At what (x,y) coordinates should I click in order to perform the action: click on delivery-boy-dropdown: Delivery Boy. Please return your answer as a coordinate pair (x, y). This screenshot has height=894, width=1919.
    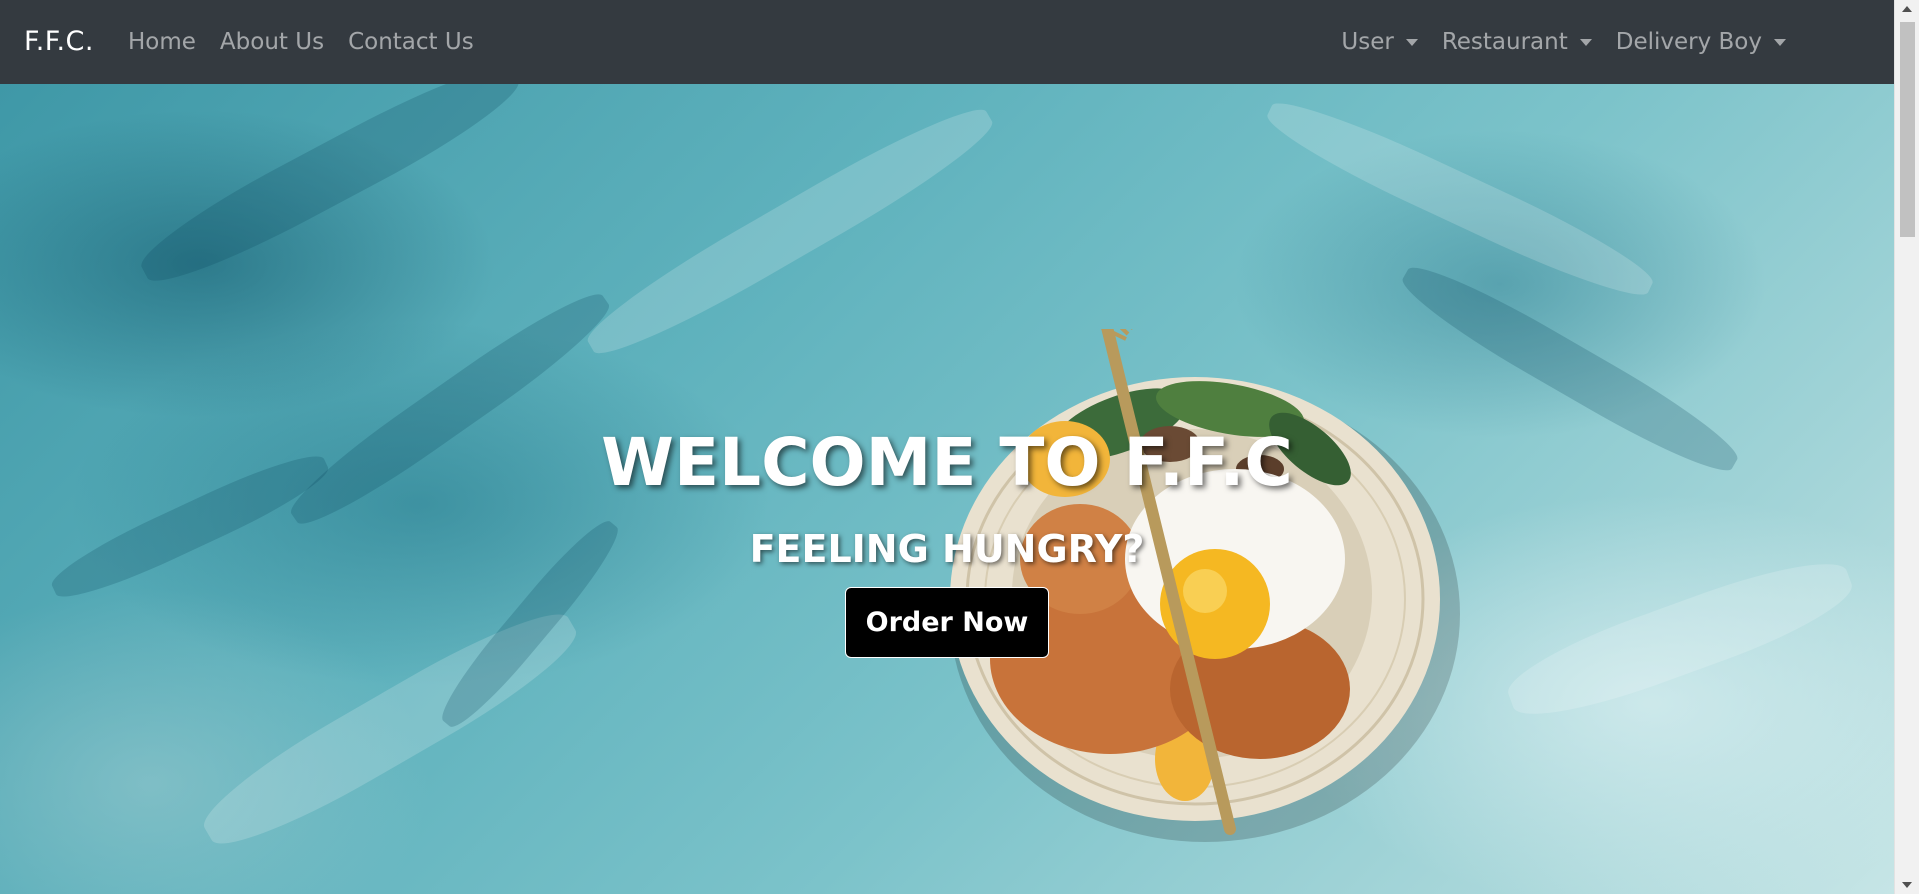
    Looking at the image, I should click on (1701, 42).